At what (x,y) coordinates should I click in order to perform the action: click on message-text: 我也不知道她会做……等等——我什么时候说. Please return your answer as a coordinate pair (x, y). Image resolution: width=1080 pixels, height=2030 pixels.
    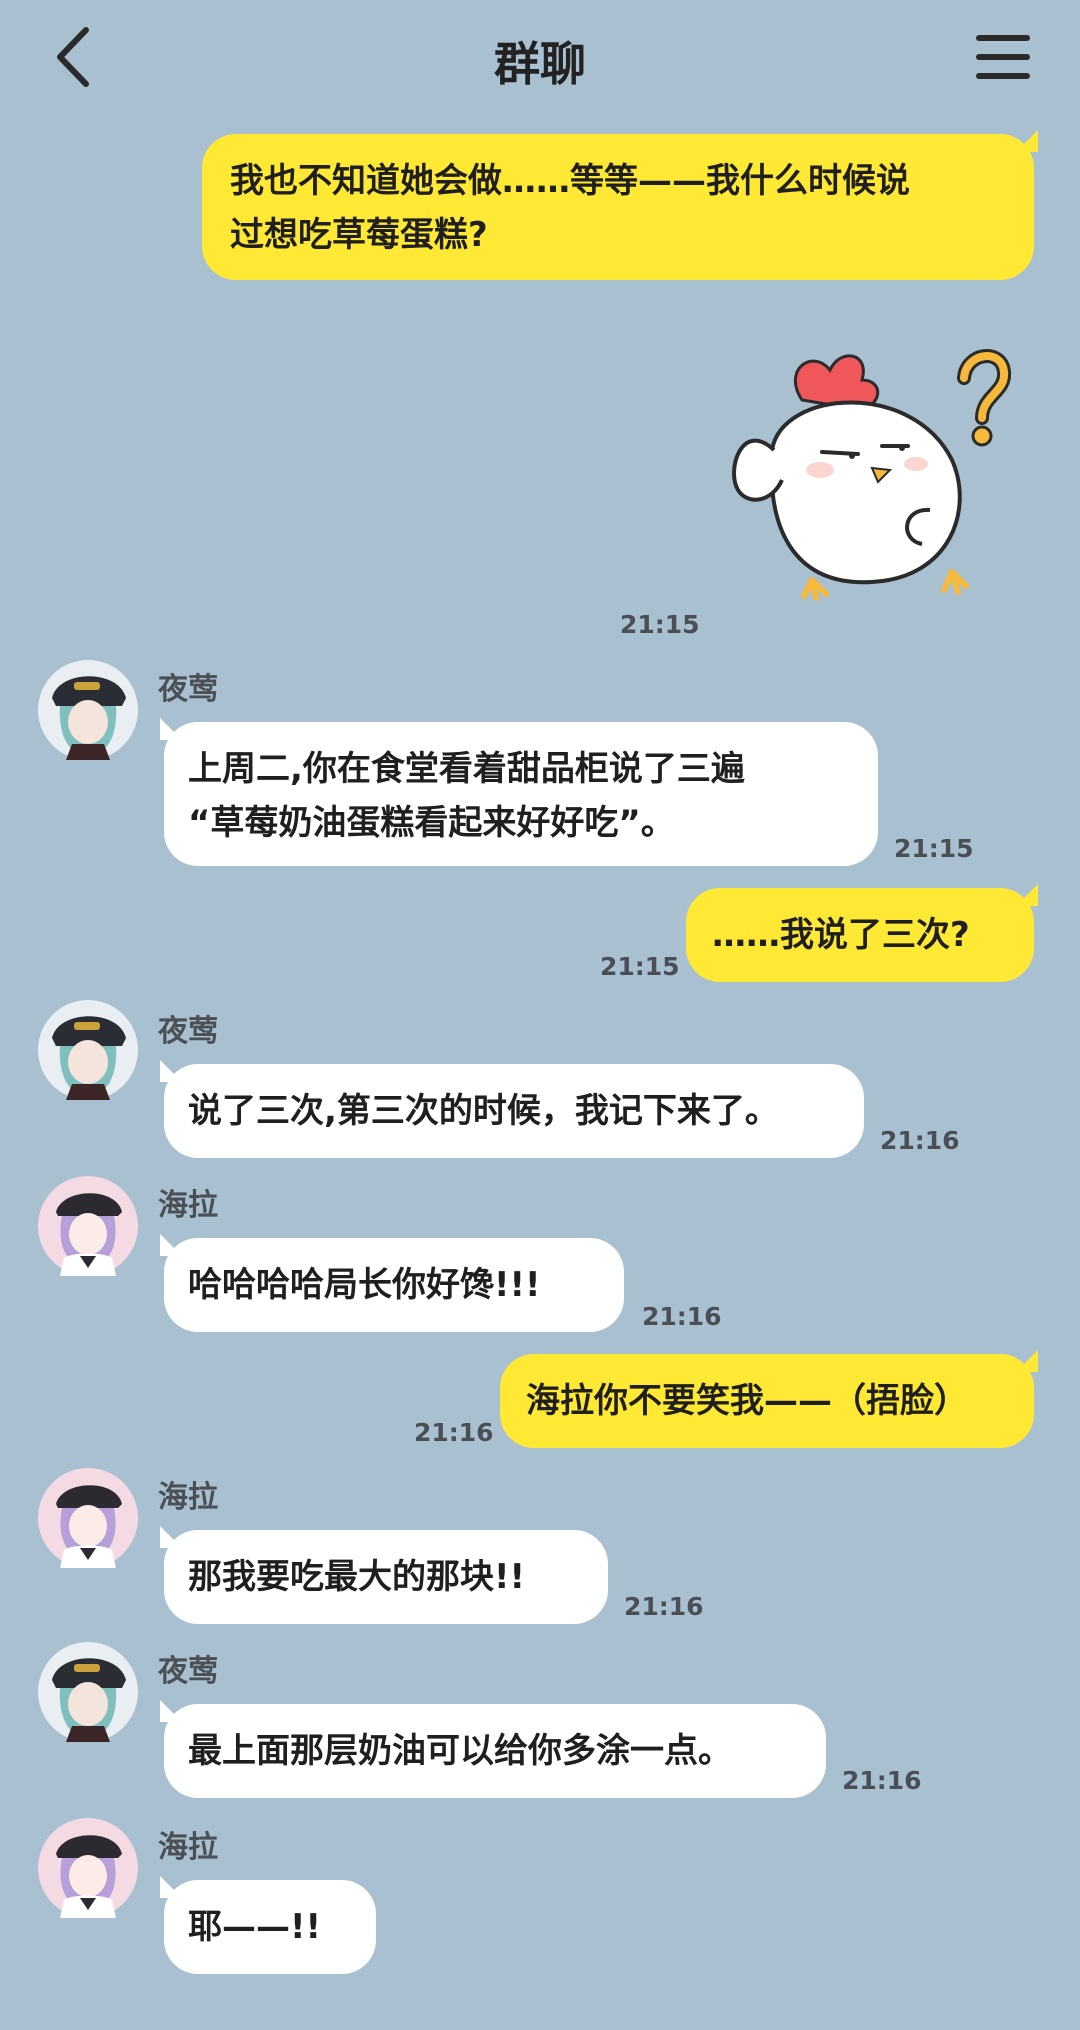
    Looking at the image, I should click on (570, 181).